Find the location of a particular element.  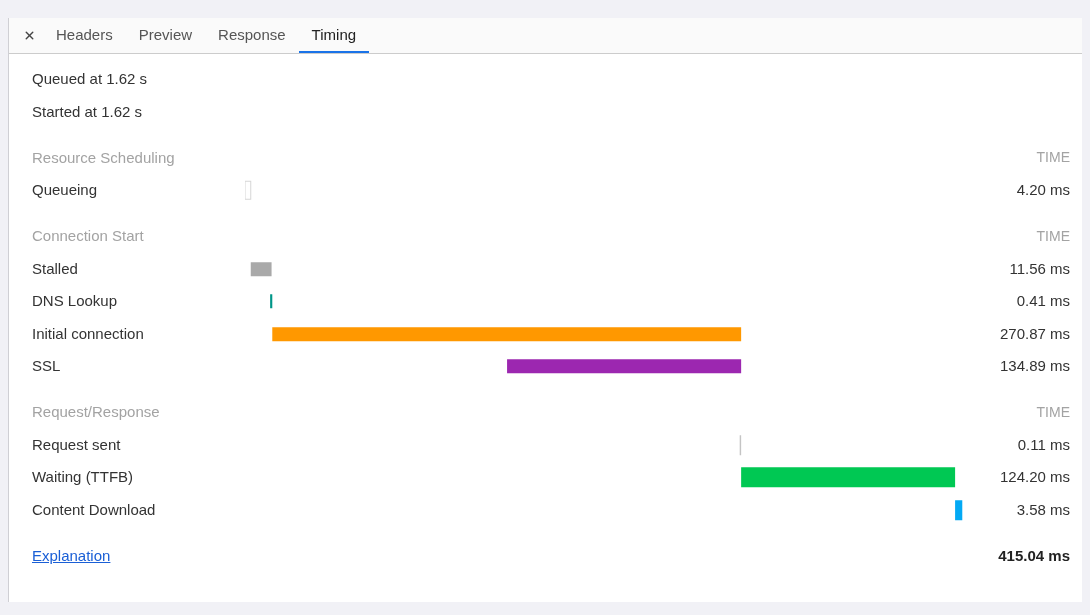

phase-label: SSL is located at coordinates (46, 365).